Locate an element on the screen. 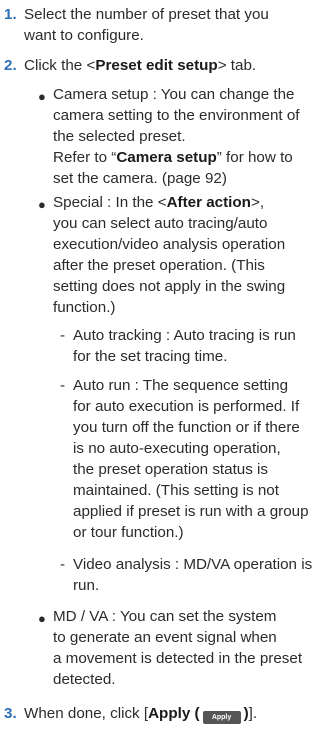  special-line-2: you can select auto tracing/auto is located at coordinates (160, 223).